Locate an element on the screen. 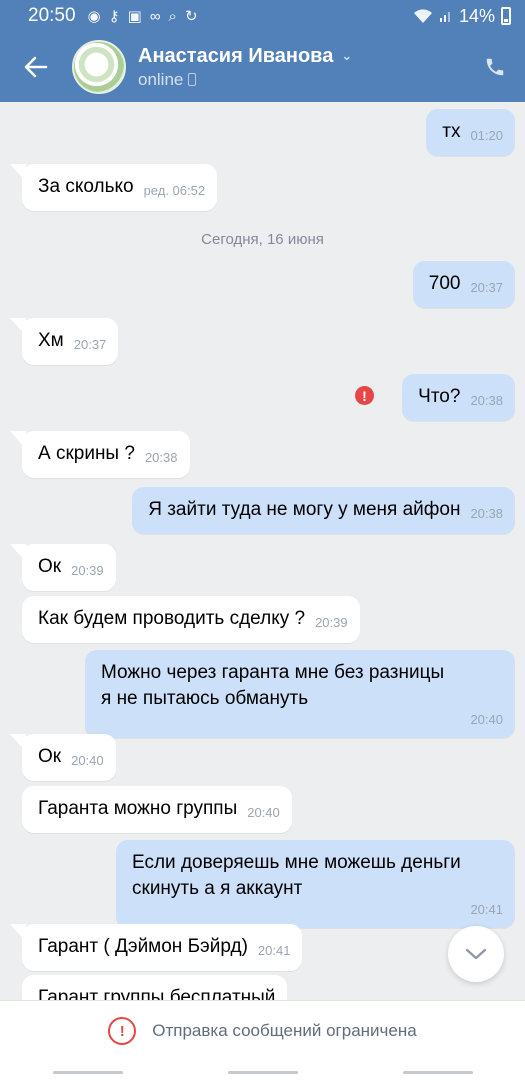  message-bubble: Гарант ( Дэймон Бэйрд) 20:41 is located at coordinates (162, 947).